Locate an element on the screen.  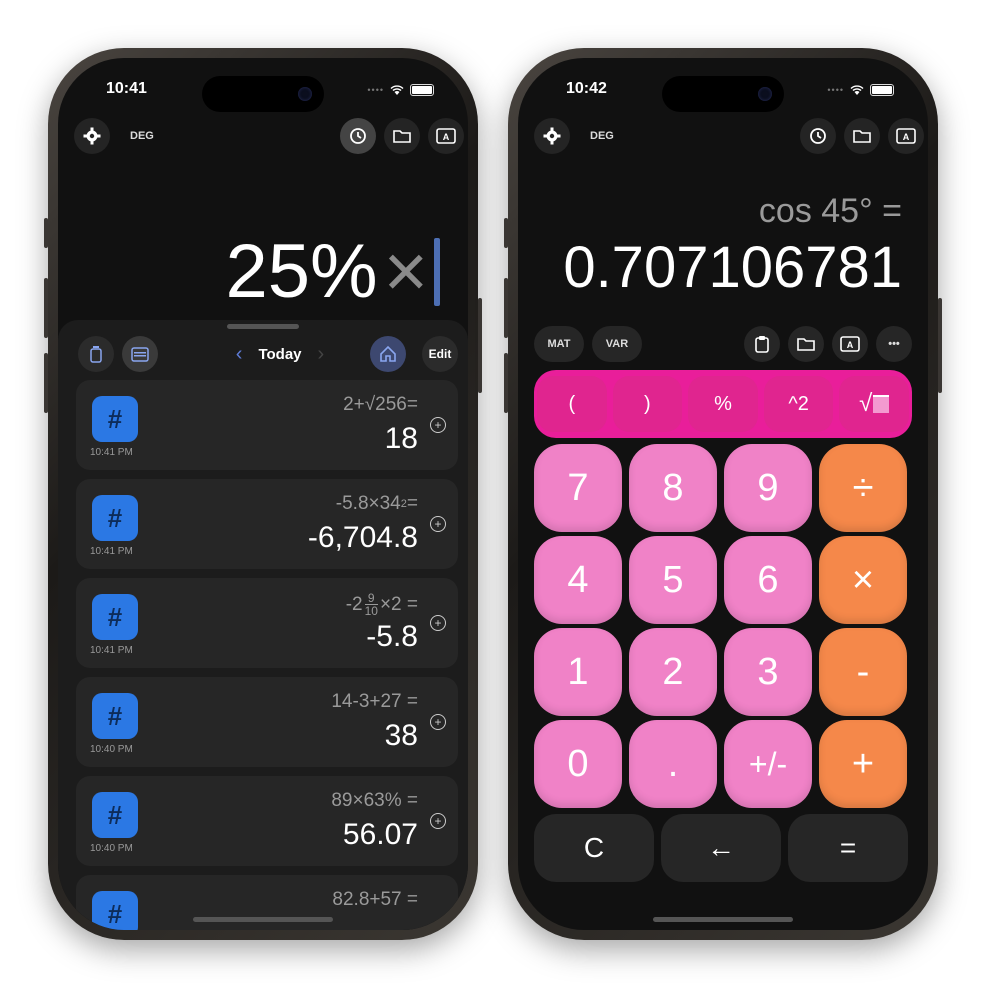
scientific-key-row: ( ) % ^2 √ is located at coordinates (723, 404).